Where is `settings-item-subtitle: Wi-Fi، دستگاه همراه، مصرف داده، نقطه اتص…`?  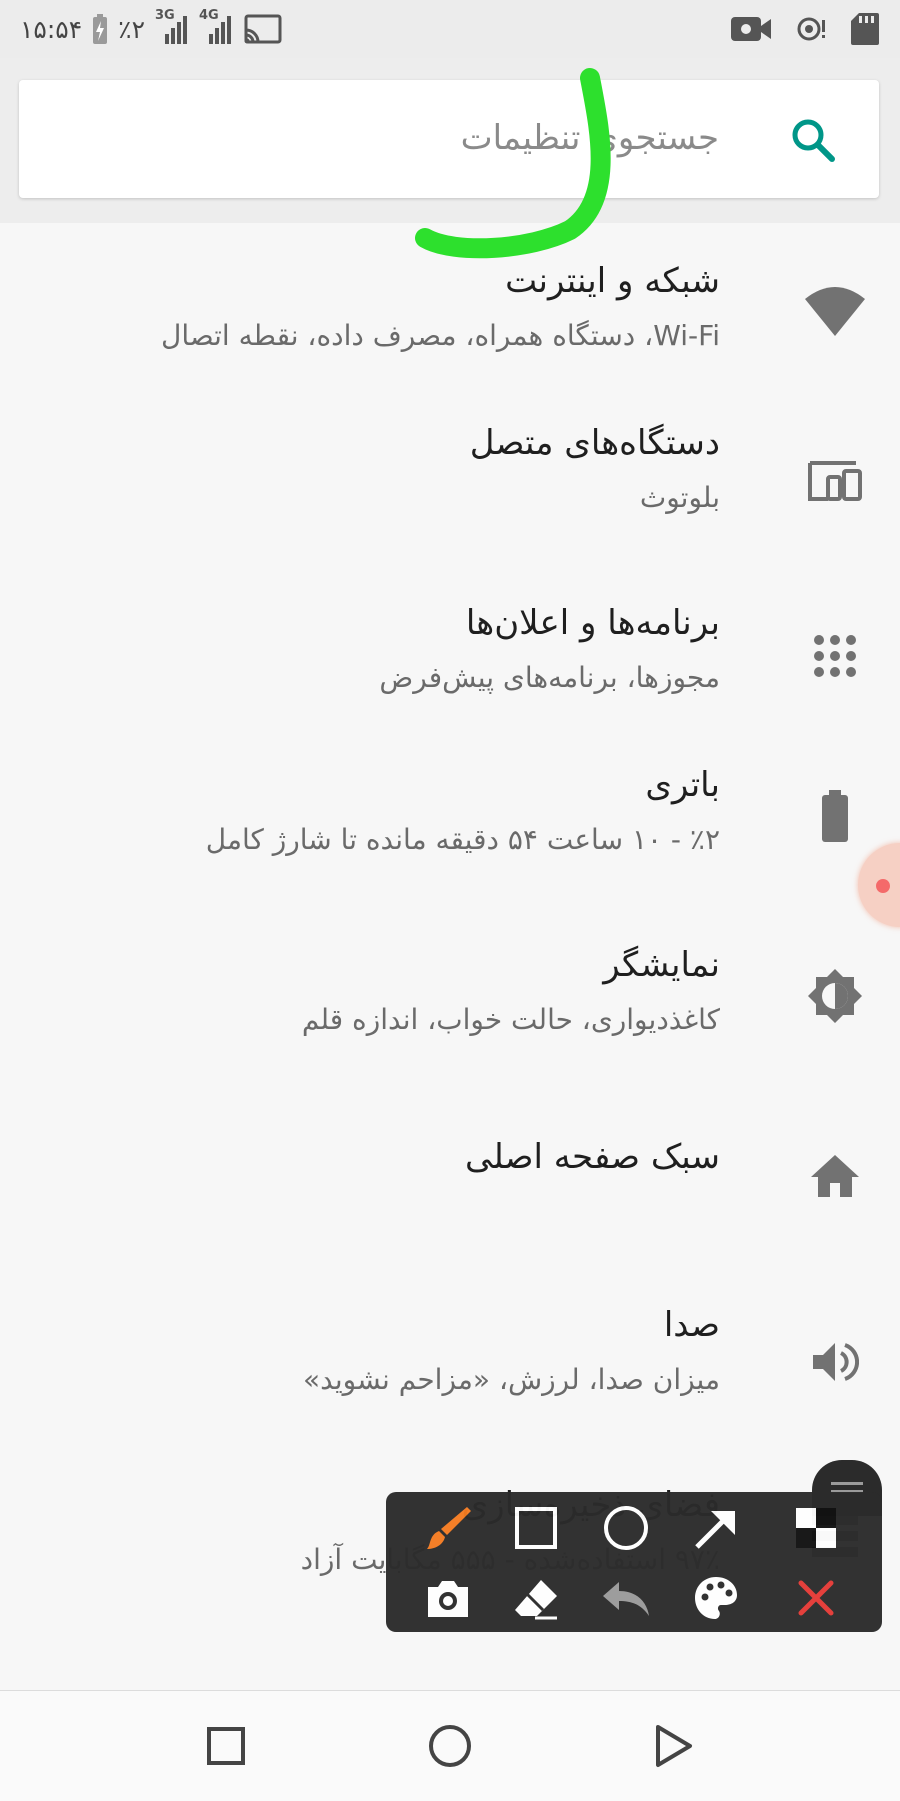
settings-item-subtitle: Wi-Fi، دستگاه همراه، مصرف داده، نقطه اتص… is located at coordinates (440, 335).